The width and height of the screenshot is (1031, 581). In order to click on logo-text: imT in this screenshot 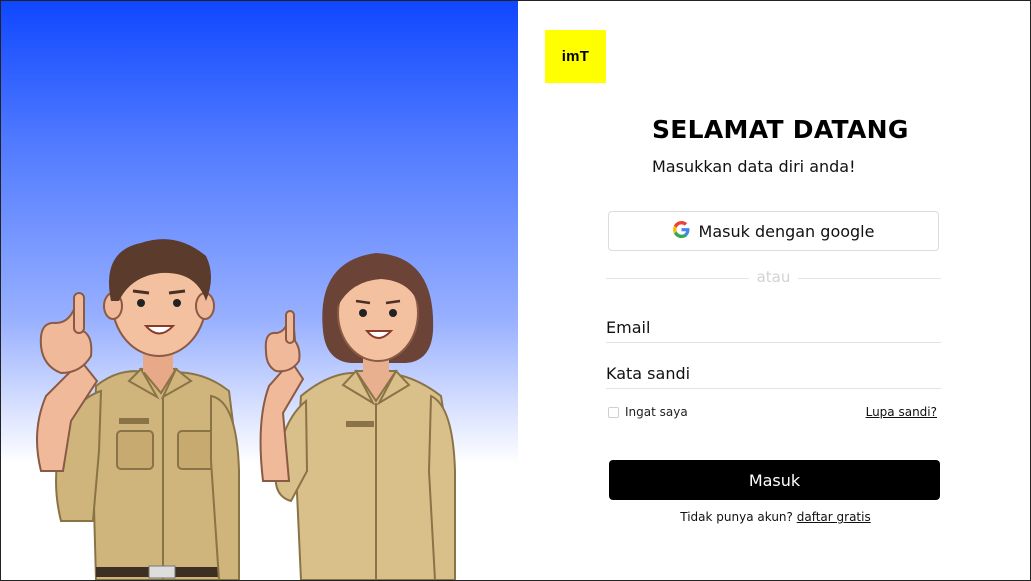, I will do `click(575, 56)`.